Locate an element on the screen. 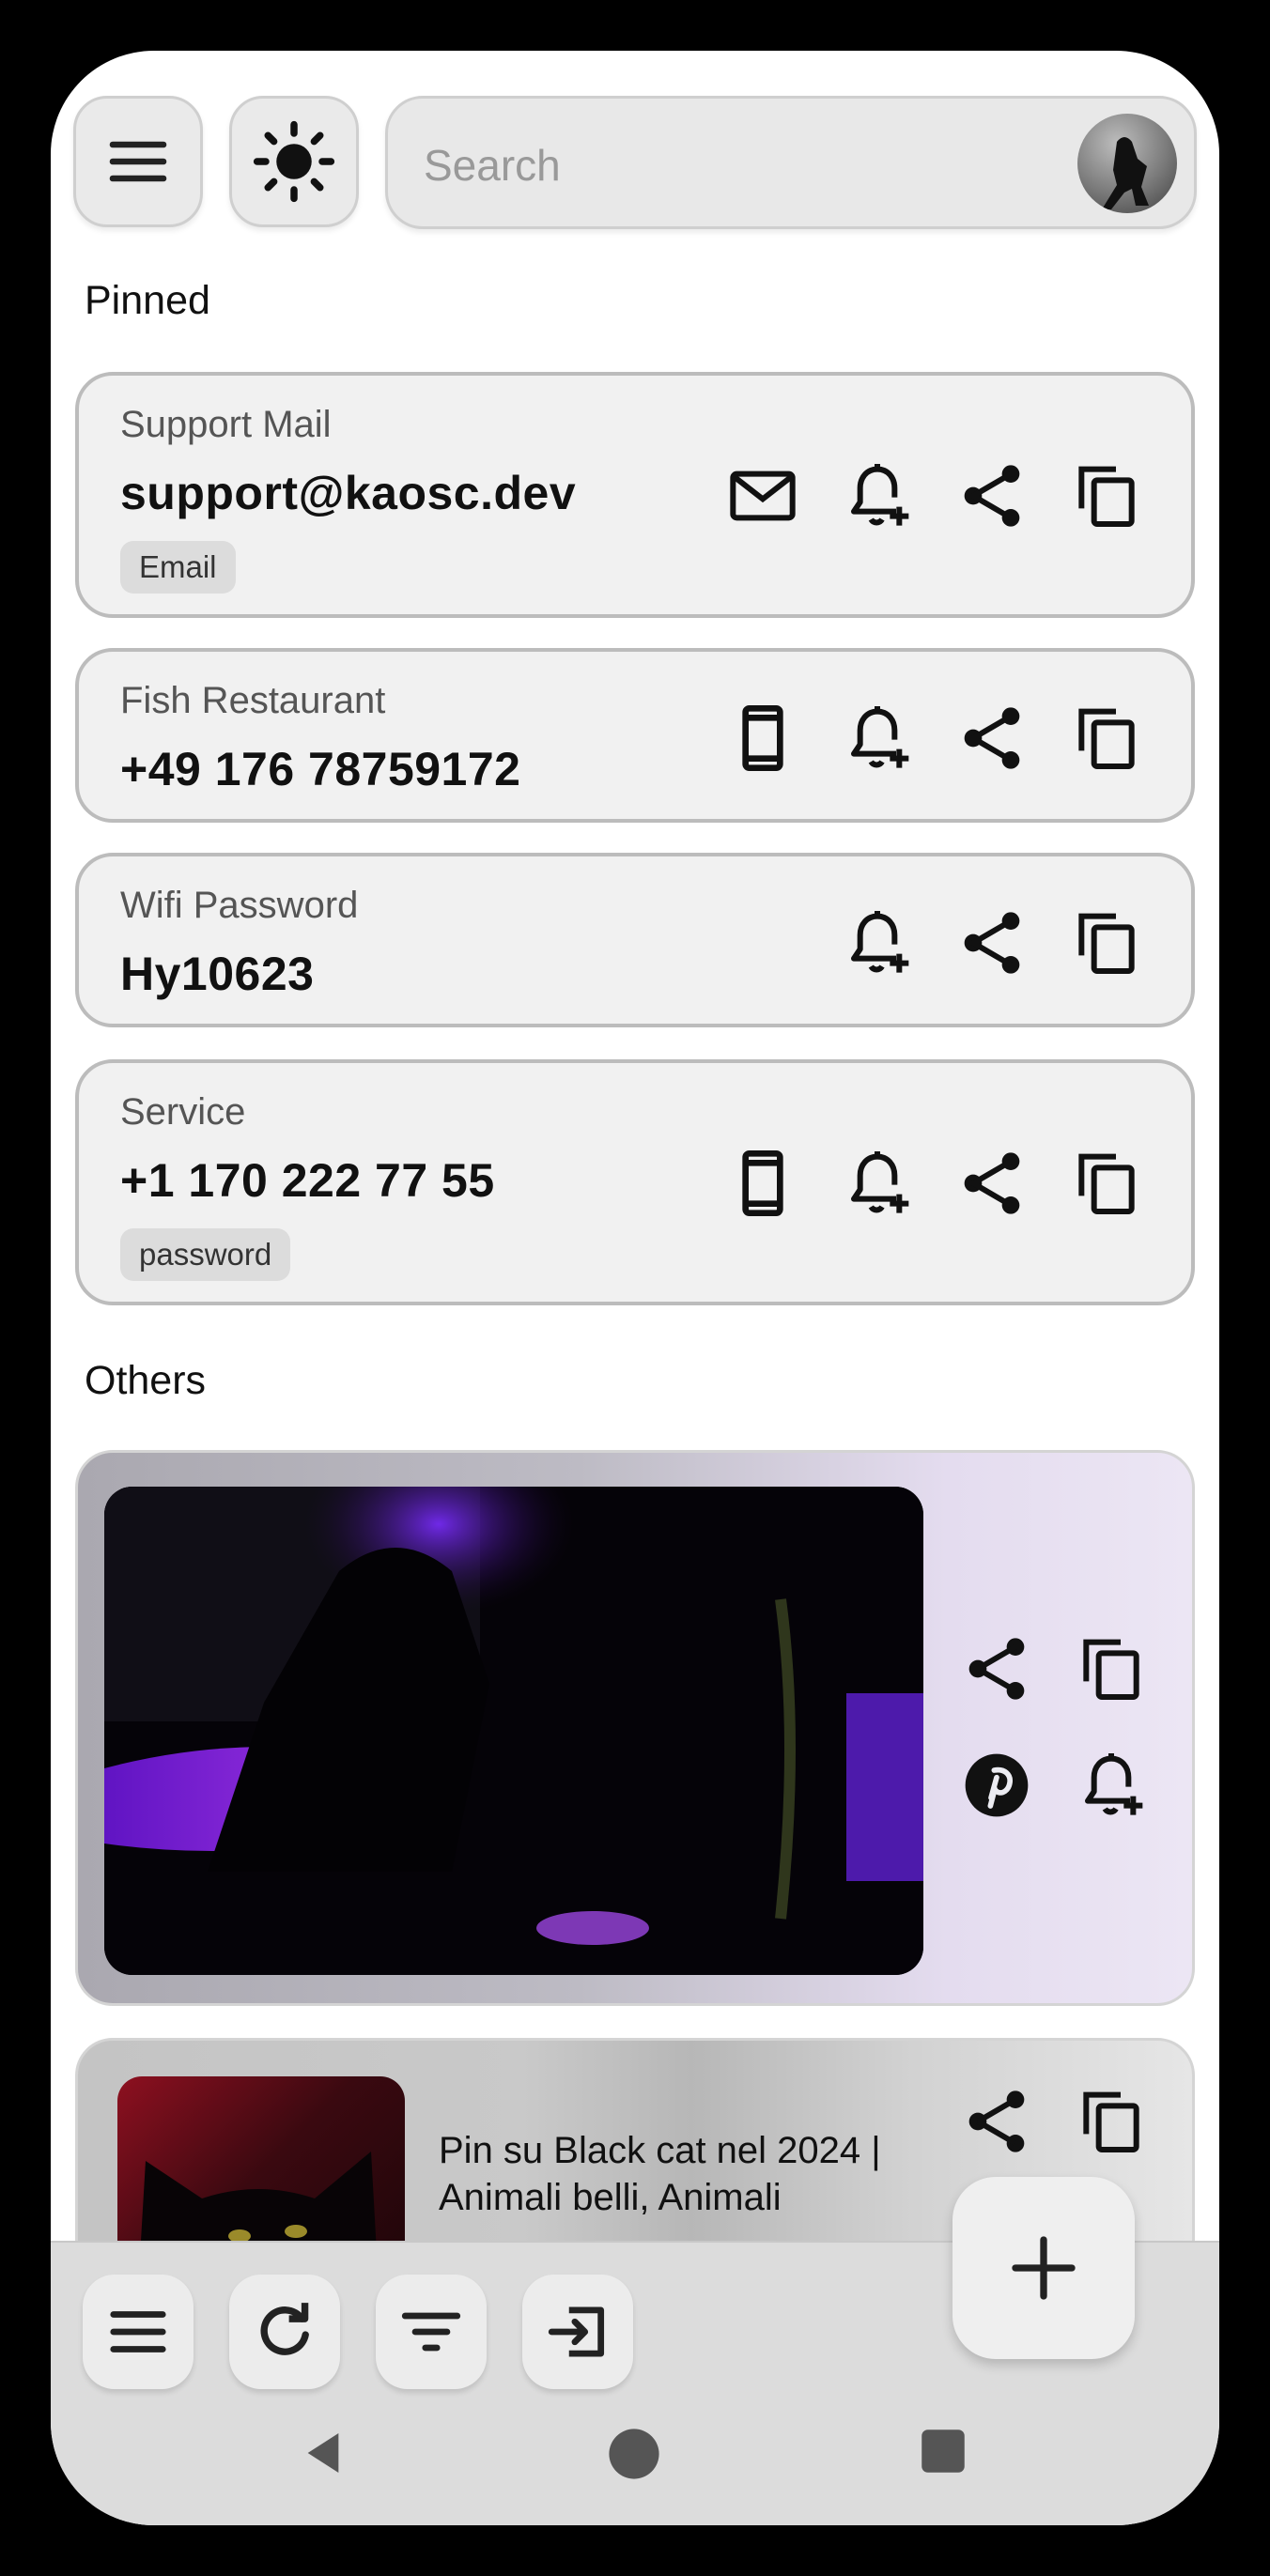 The height and width of the screenshot is (2576, 1270). tag-badge: Email is located at coordinates (178, 567).